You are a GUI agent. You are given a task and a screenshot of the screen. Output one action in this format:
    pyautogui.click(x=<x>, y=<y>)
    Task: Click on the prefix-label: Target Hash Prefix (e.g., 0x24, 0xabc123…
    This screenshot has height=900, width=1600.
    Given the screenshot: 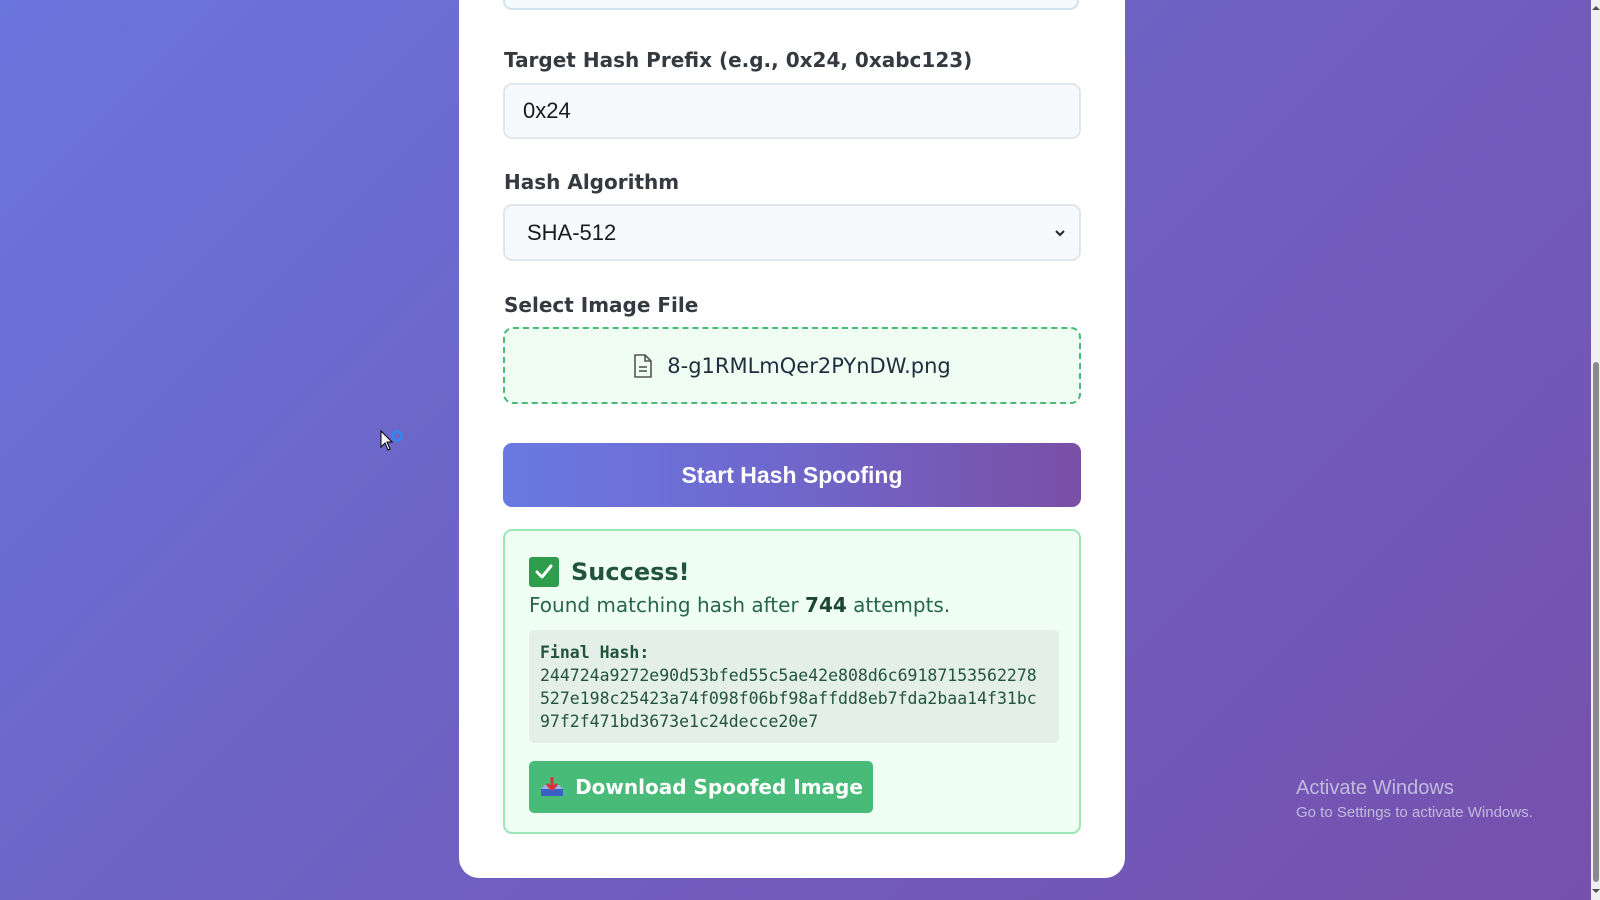 What is the action you would take?
    pyautogui.click(x=738, y=60)
    